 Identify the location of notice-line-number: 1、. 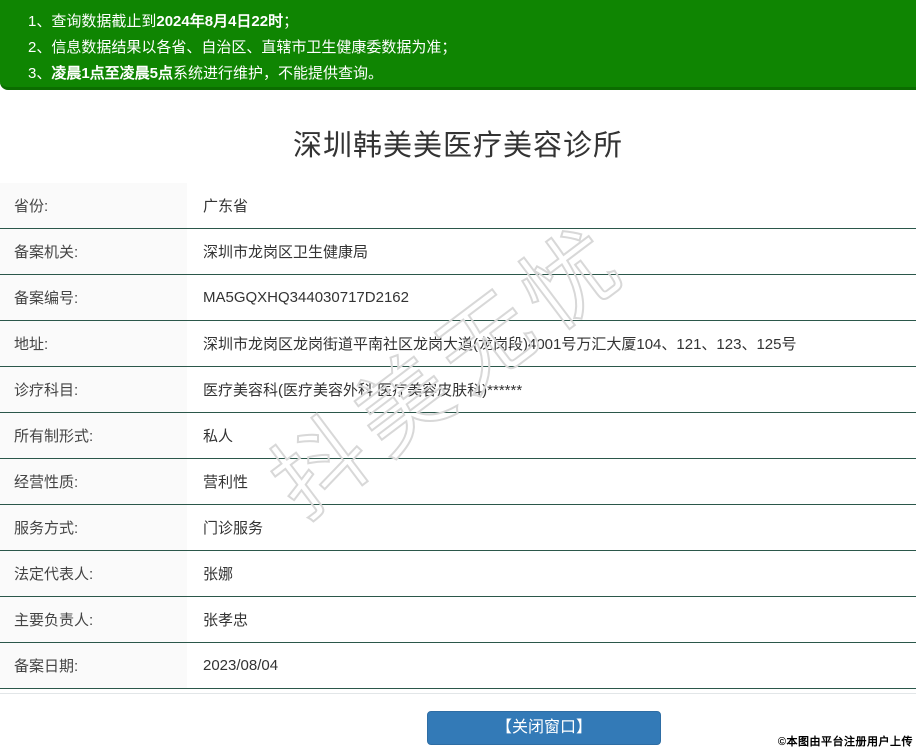
(40, 21).